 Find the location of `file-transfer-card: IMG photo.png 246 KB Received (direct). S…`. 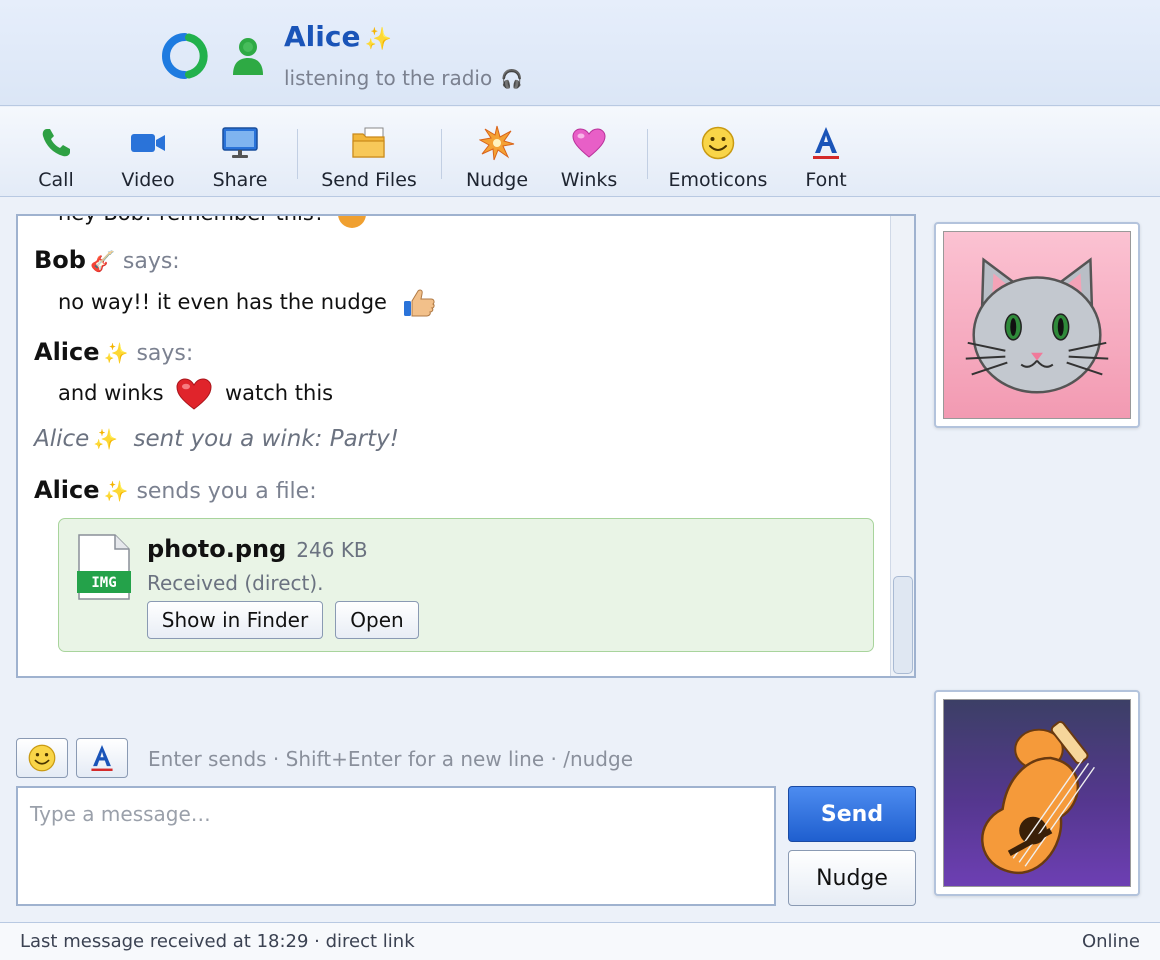

file-transfer-card: IMG photo.png 246 KB Received (direct). S… is located at coordinates (466, 585).